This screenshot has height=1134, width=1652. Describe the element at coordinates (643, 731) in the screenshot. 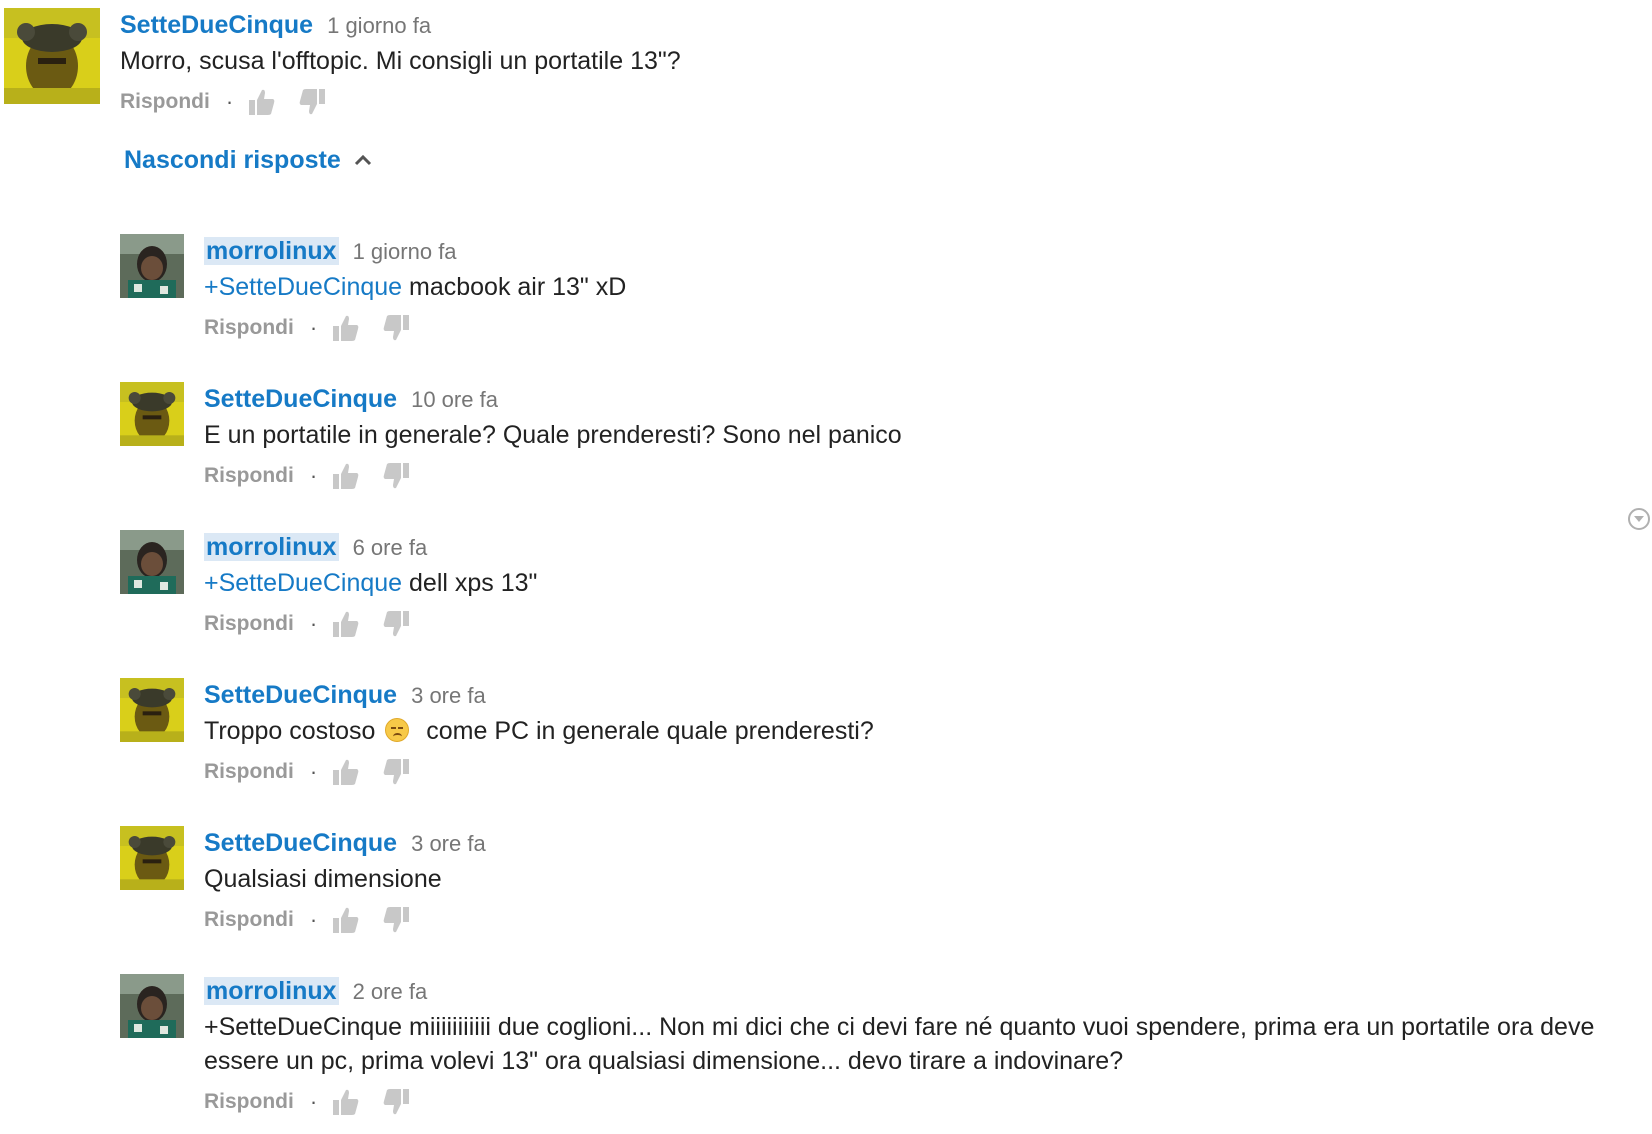

I see `comment-text-continuation: come PC in generale quale prenderesti?` at that location.